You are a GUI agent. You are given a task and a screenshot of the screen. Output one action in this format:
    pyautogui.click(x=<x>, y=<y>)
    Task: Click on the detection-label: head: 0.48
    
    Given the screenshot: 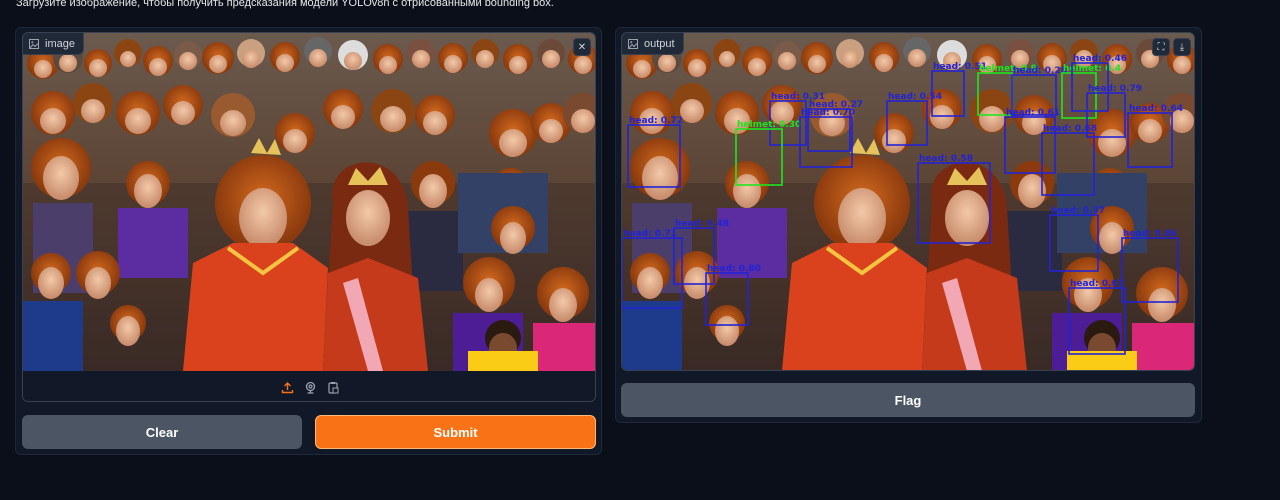 What is the action you would take?
    pyautogui.click(x=702, y=224)
    